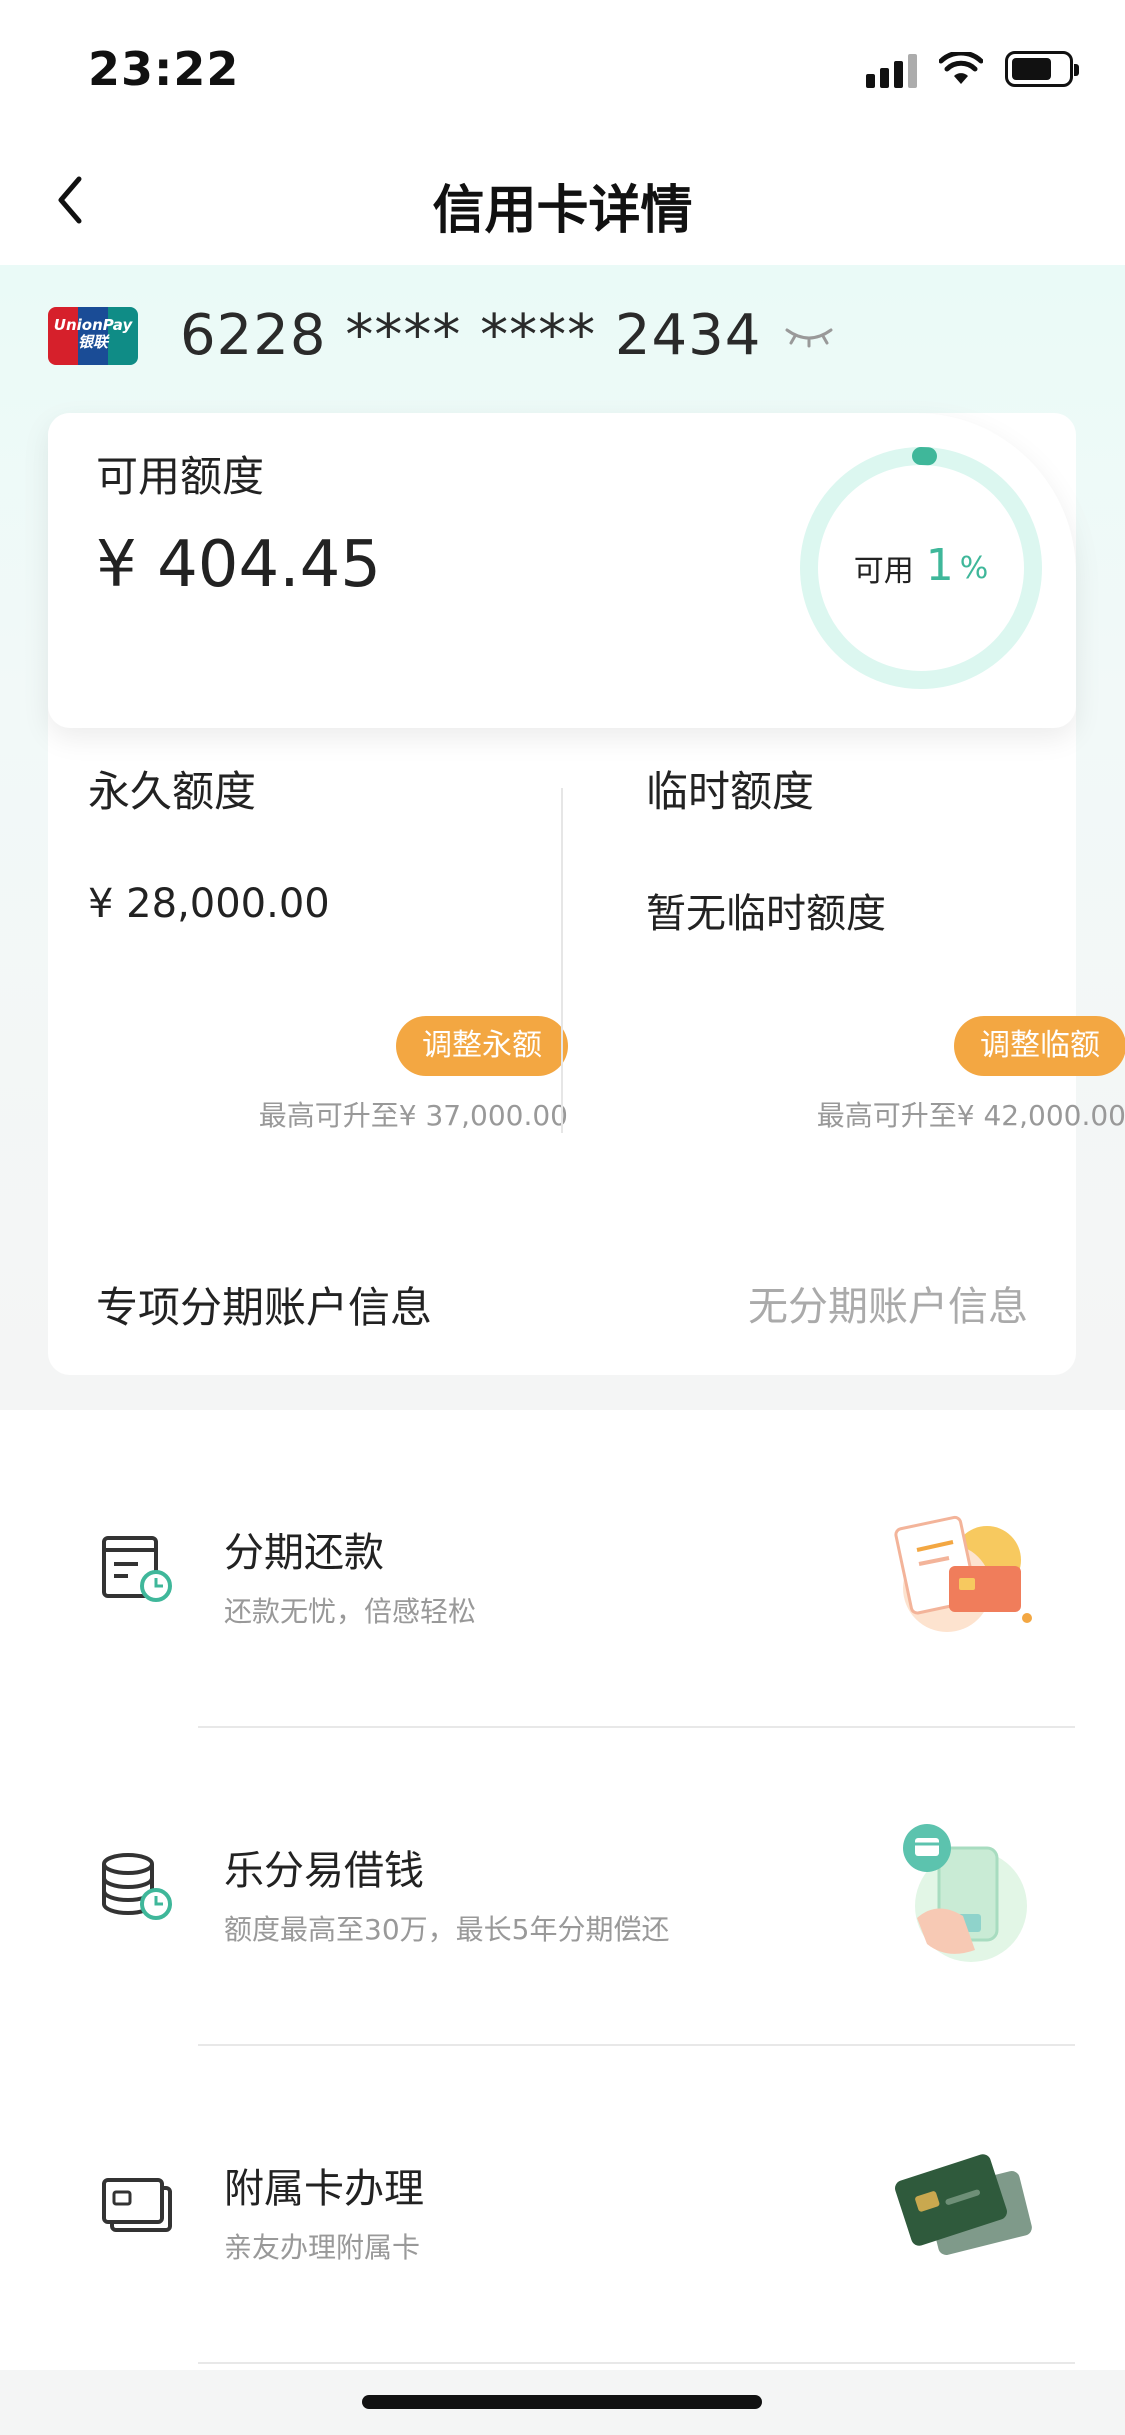 This screenshot has width=1125, height=2435. I want to click on permanent-limit-title: 永久额度, so click(172, 791).